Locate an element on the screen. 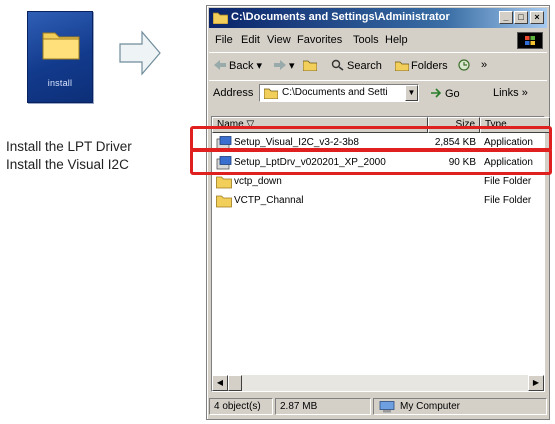 This screenshot has height=424, width=555. toolbar: Back ▾ ▾ Search Folders » is located at coordinates (378, 65).